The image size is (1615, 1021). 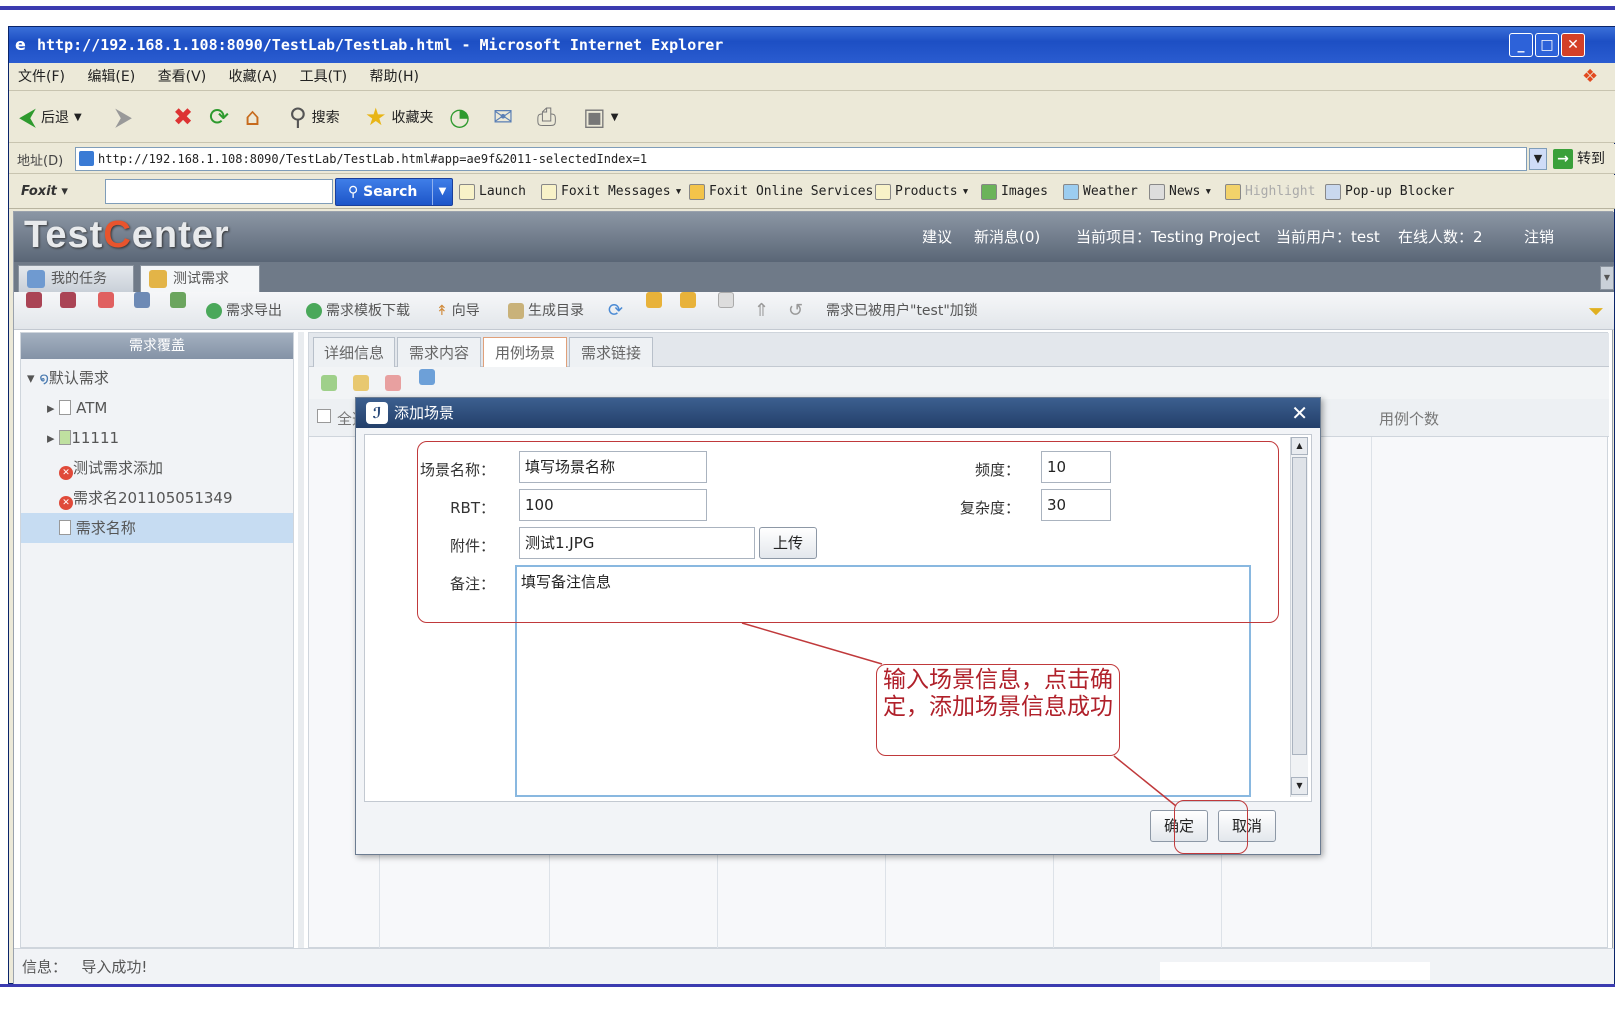 I want to click on annotation-line-confirm, so click(x=1145, y=781).